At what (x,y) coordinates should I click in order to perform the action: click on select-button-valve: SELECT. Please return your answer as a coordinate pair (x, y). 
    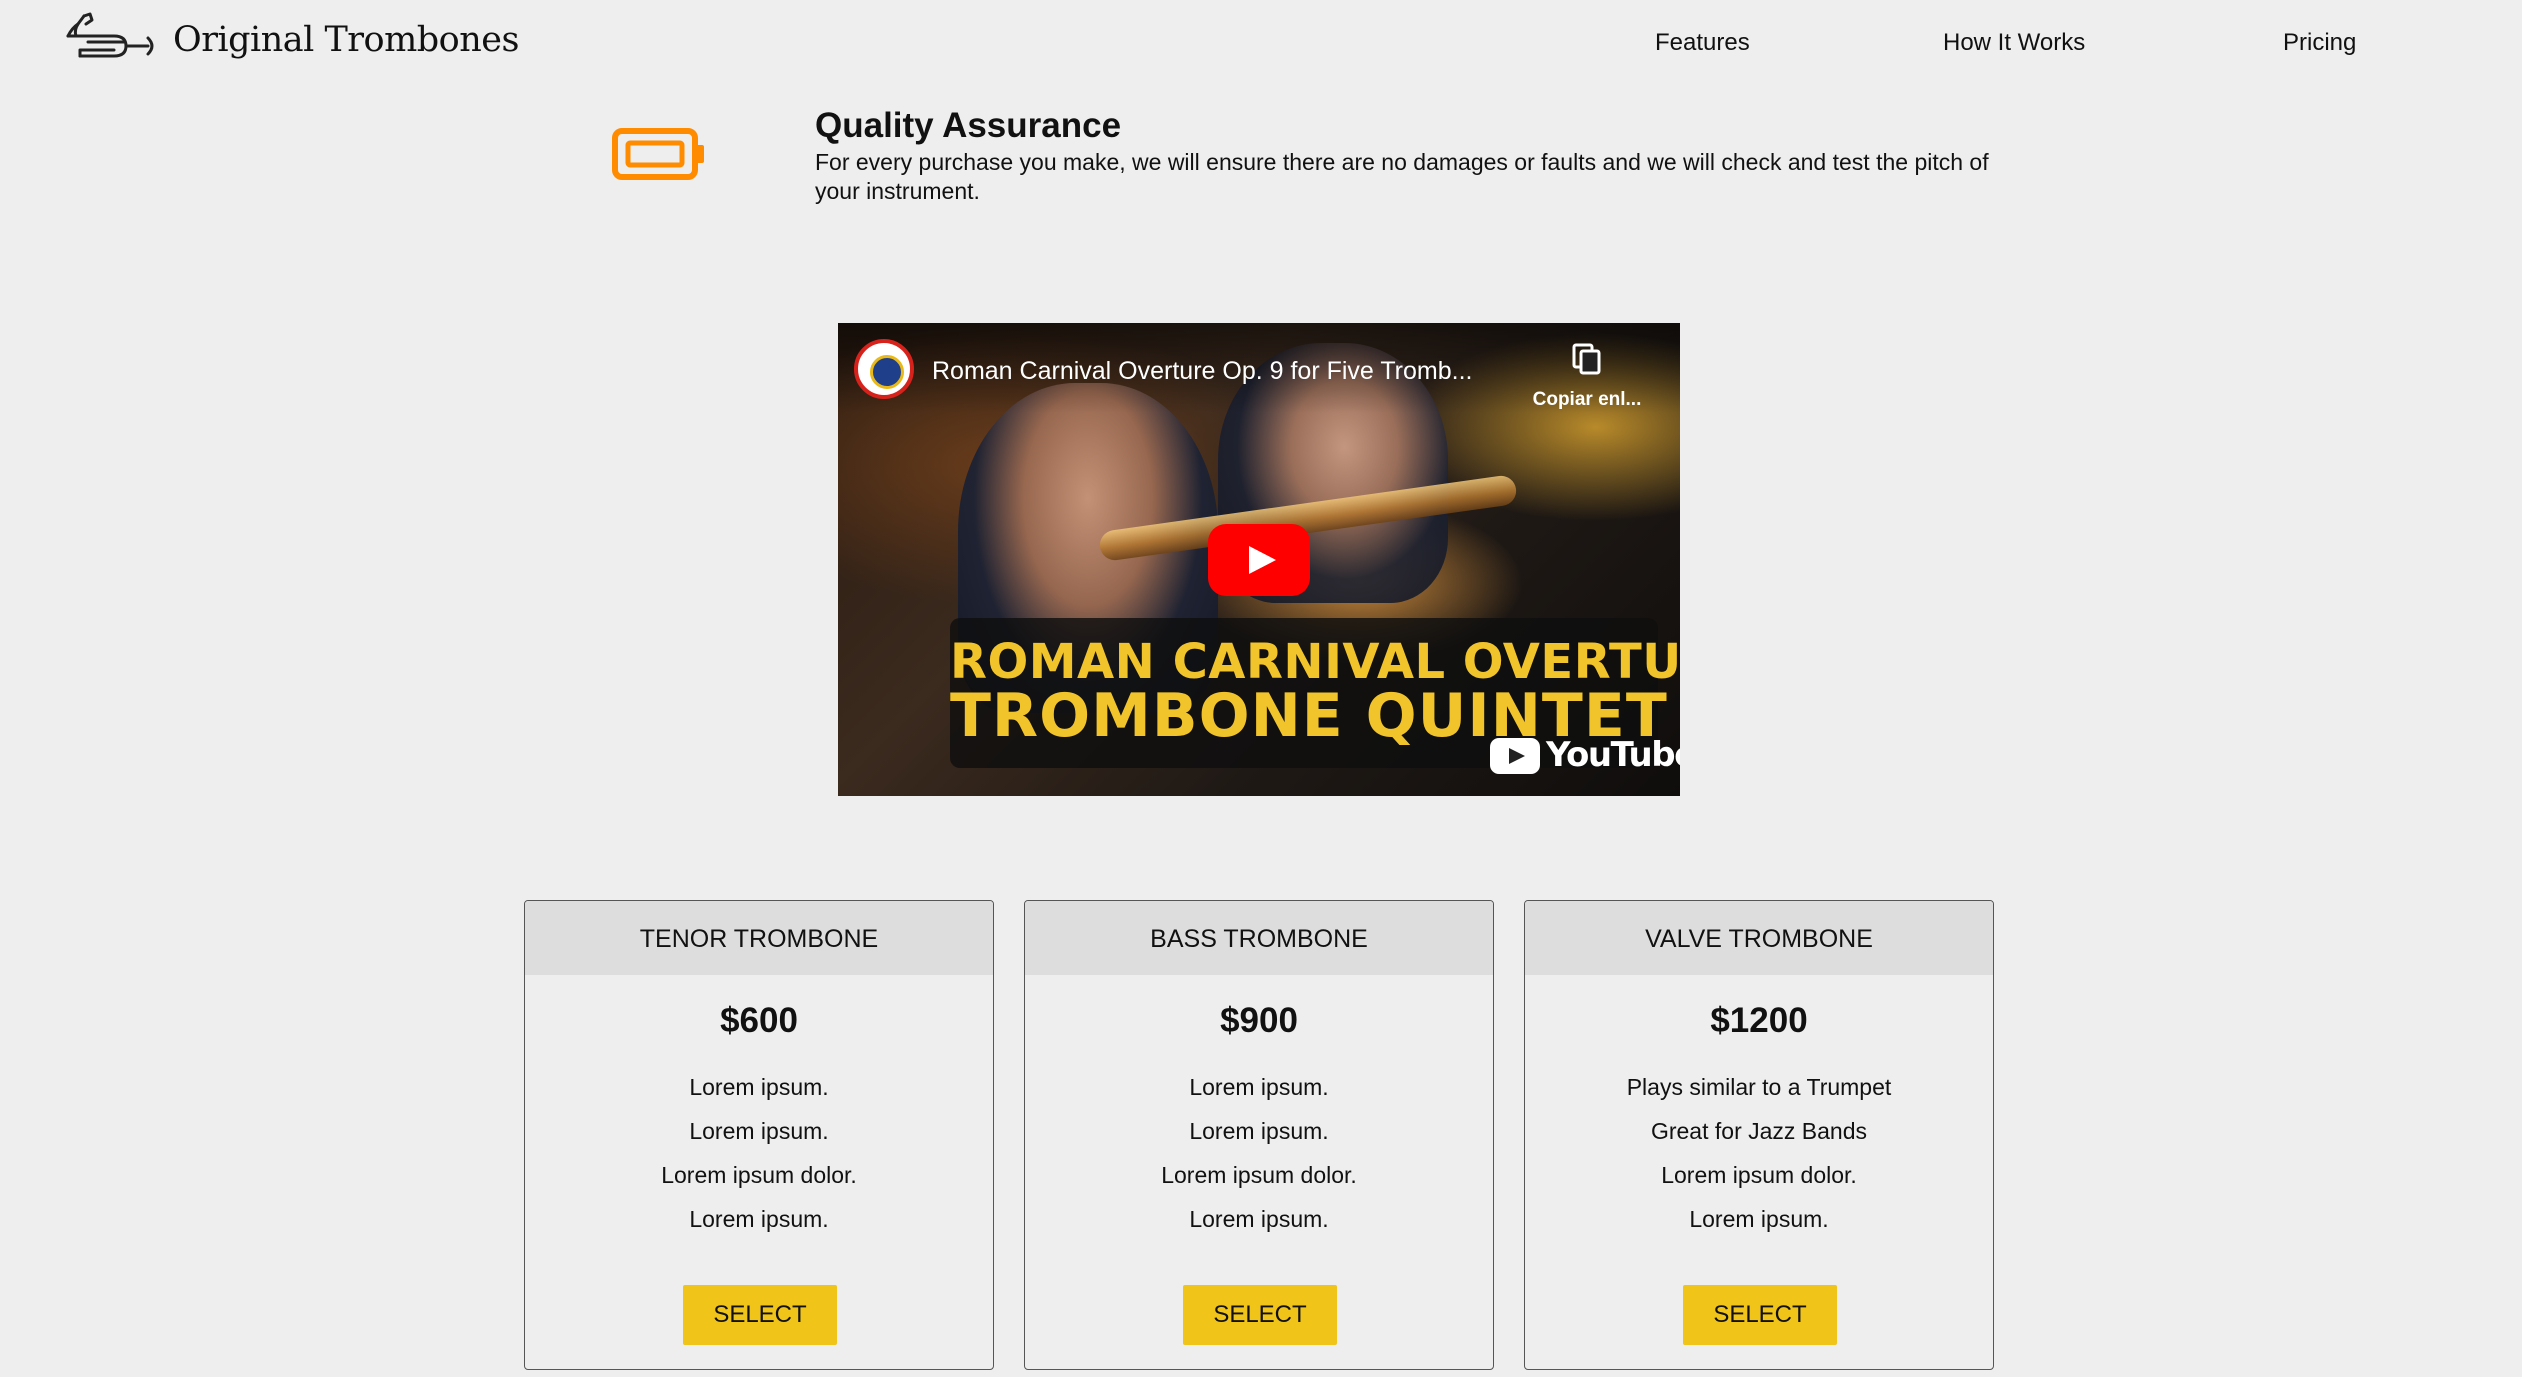
    Looking at the image, I should click on (1760, 1315).